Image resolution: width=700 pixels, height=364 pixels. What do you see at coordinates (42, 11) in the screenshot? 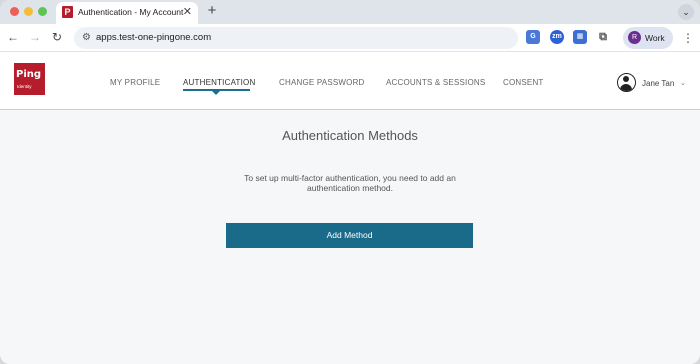
I see `maximize-window-button` at bounding box center [42, 11].